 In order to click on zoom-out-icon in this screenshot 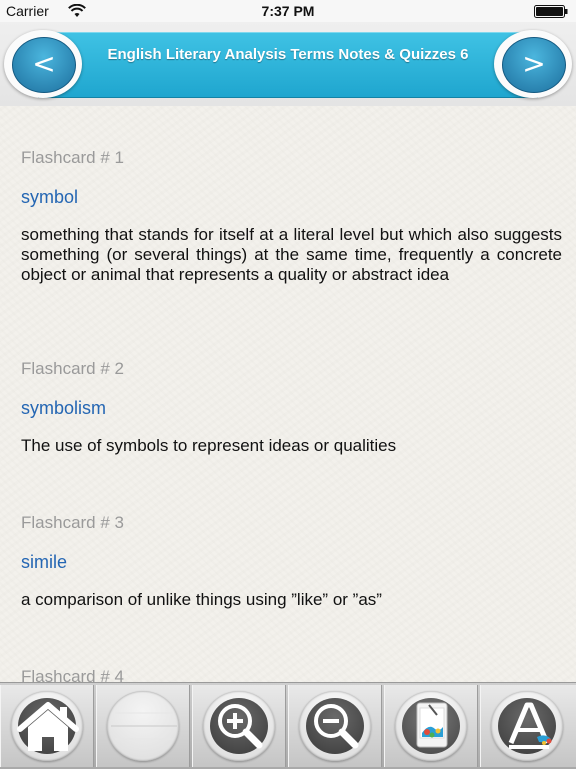, I will do `click(336, 726)`.